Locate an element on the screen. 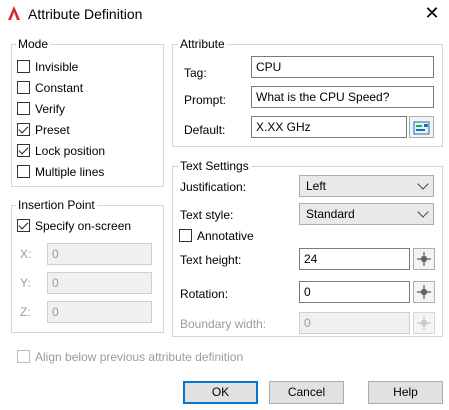 The height and width of the screenshot is (410, 449). cancel-button: Cancel is located at coordinates (306, 392).